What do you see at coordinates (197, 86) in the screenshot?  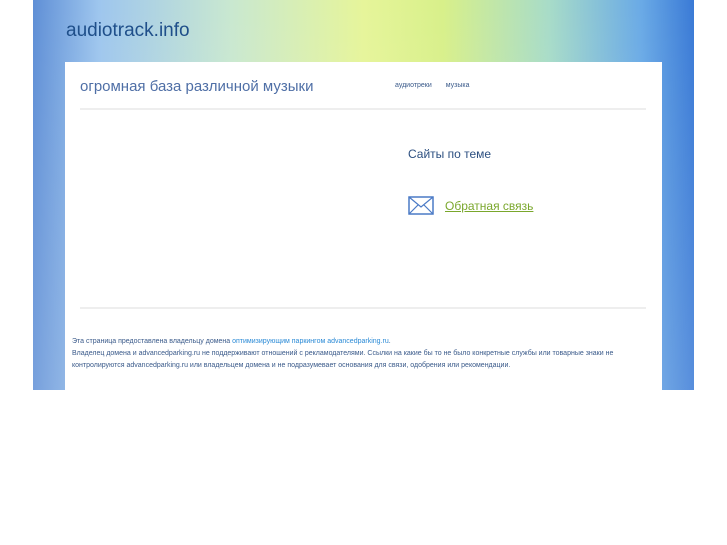 I see `tagline: огромная база различной музыки` at bounding box center [197, 86].